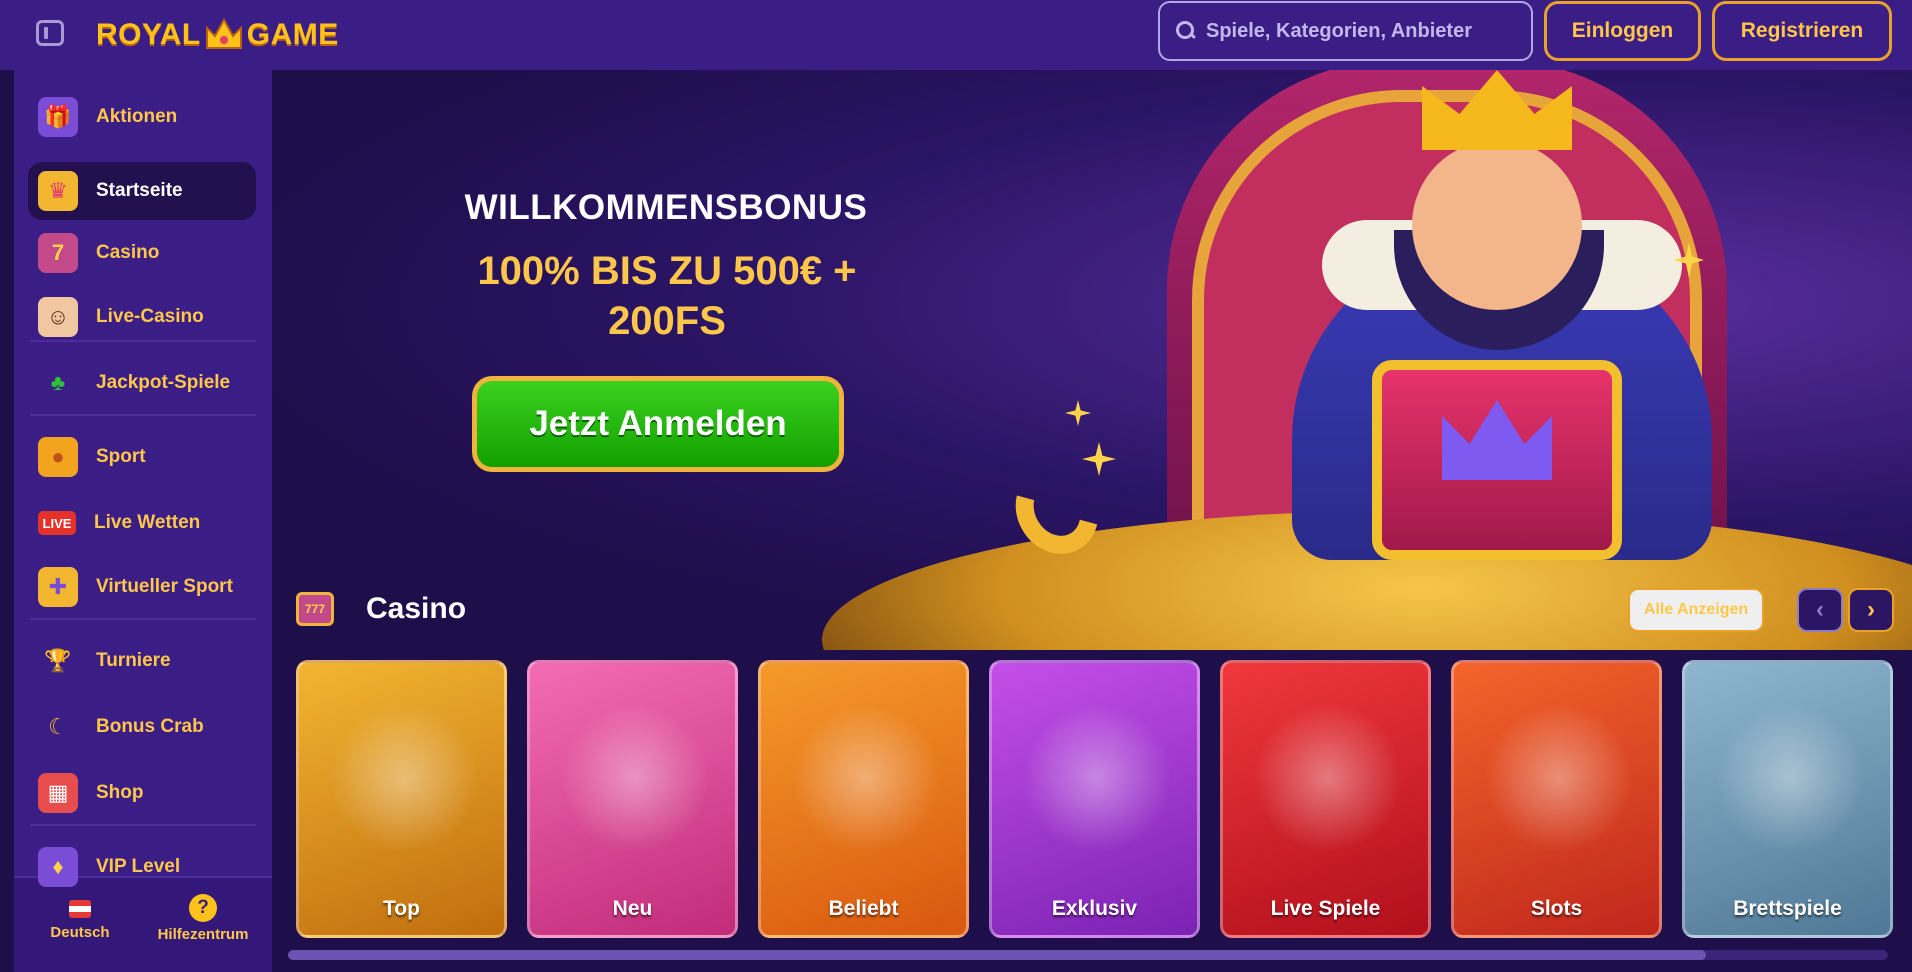 The height and width of the screenshot is (972, 1912). Describe the element at coordinates (1096, 611) in the screenshot. I see `casino-section-header: 777 Casino Alle Anzeigen ‹ ›` at that location.